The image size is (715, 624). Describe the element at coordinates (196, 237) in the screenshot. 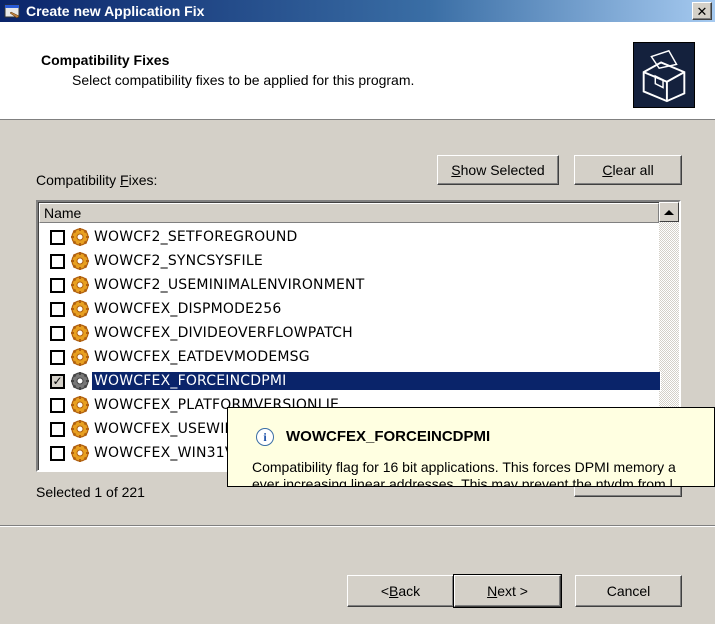

I see `fix-name: WOWCF2_SETFOREGROUND` at that location.